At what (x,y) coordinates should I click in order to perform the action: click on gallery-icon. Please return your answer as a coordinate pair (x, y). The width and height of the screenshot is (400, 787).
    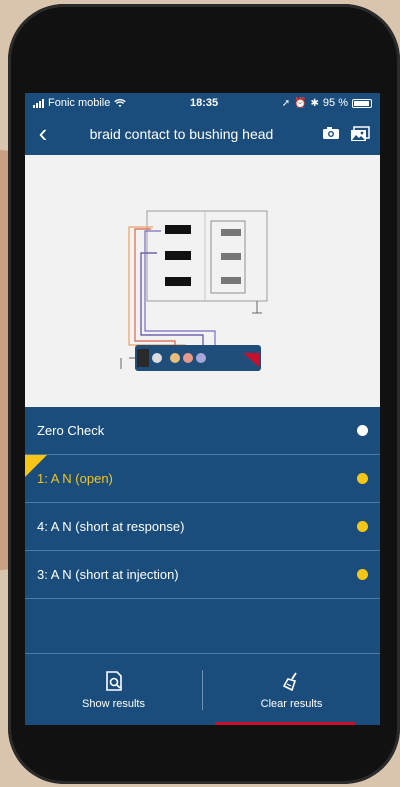
    Looking at the image, I should click on (360, 134).